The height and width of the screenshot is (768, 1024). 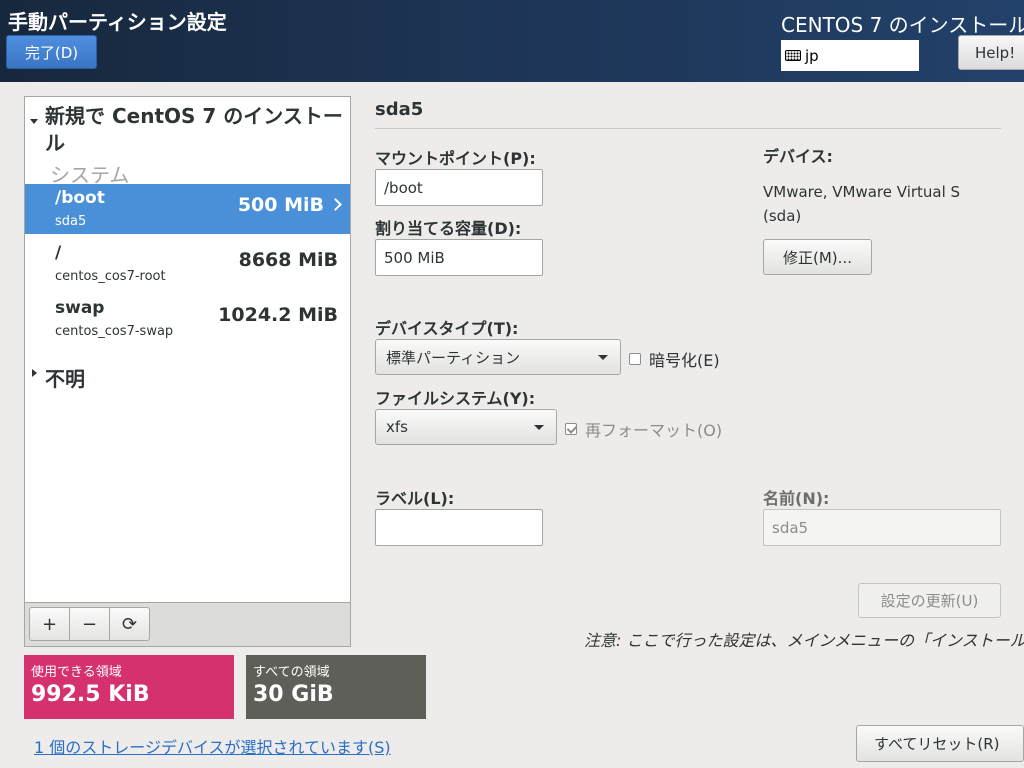 What do you see at coordinates (991, 52) in the screenshot?
I see `help-button: Help!` at bounding box center [991, 52].